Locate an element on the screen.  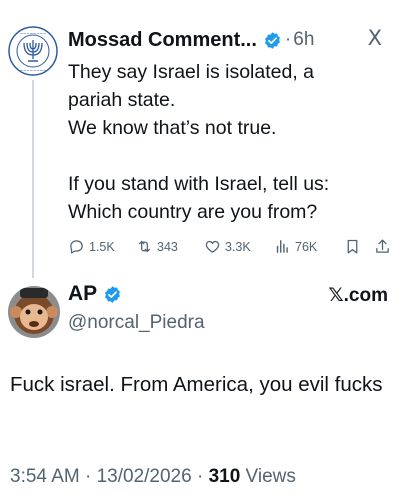
text-line: We know that’s not true. is located at coordinates (172, 128).